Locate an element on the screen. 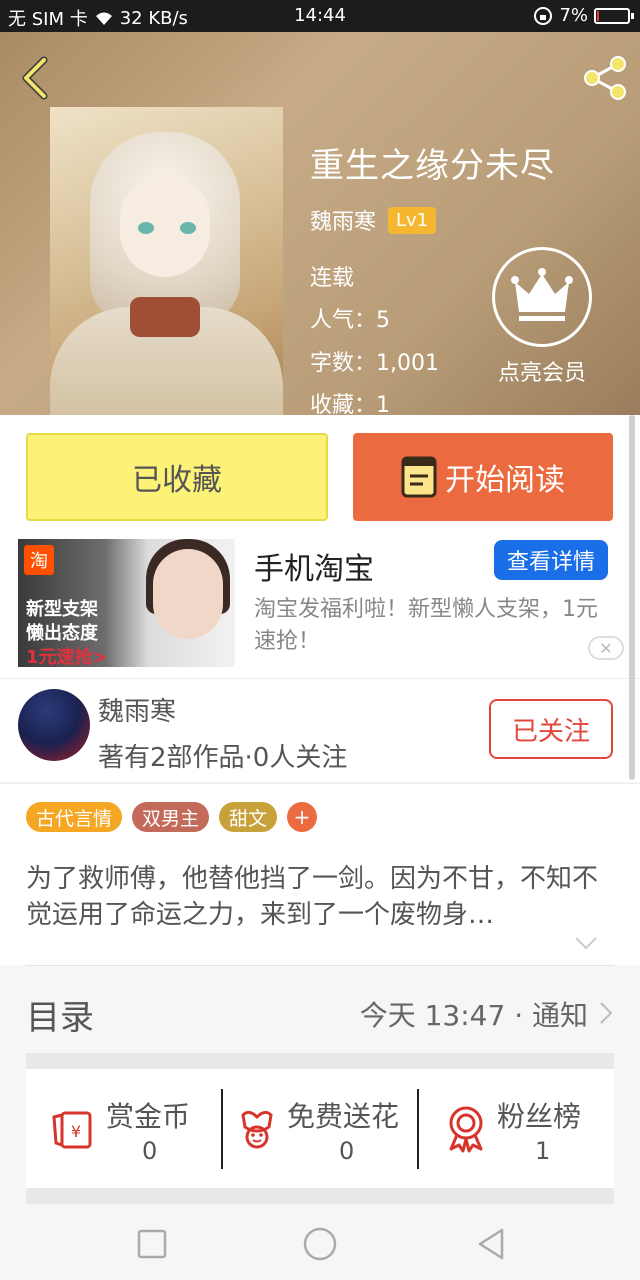 This screenshot has width=640, height=1280. free-flowers-label: 免费送花 is located at coordinates (343, 1116).